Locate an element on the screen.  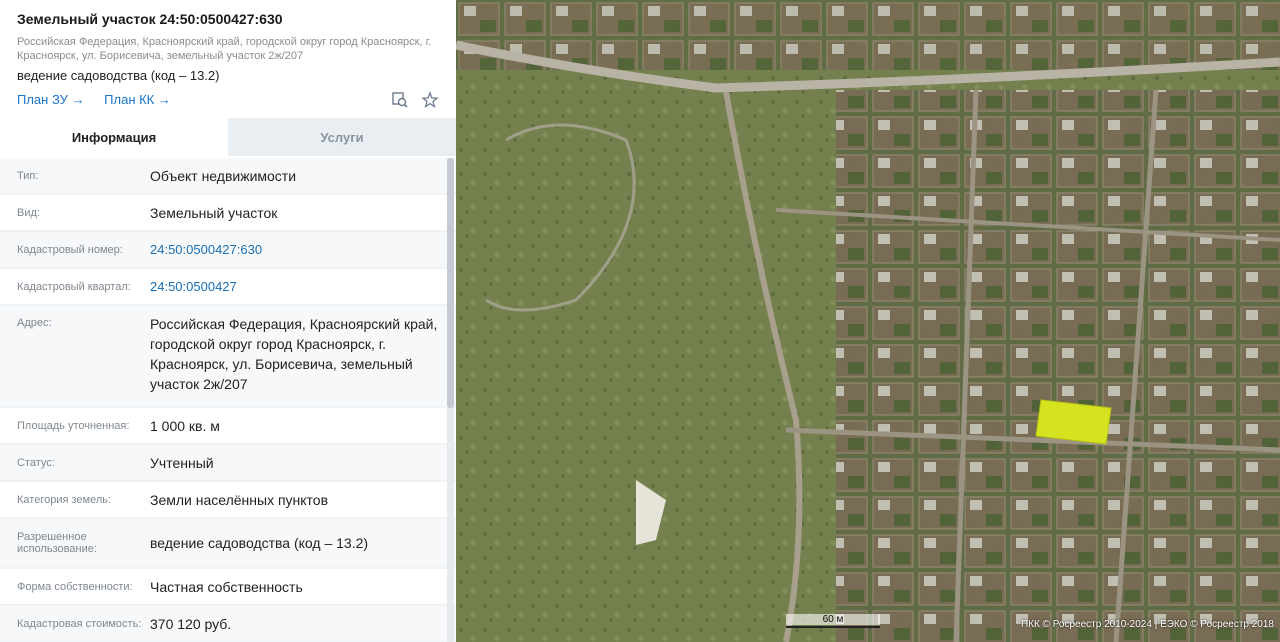
plan-zu-link: План ЗУ → is located at coordinates (51, 99).